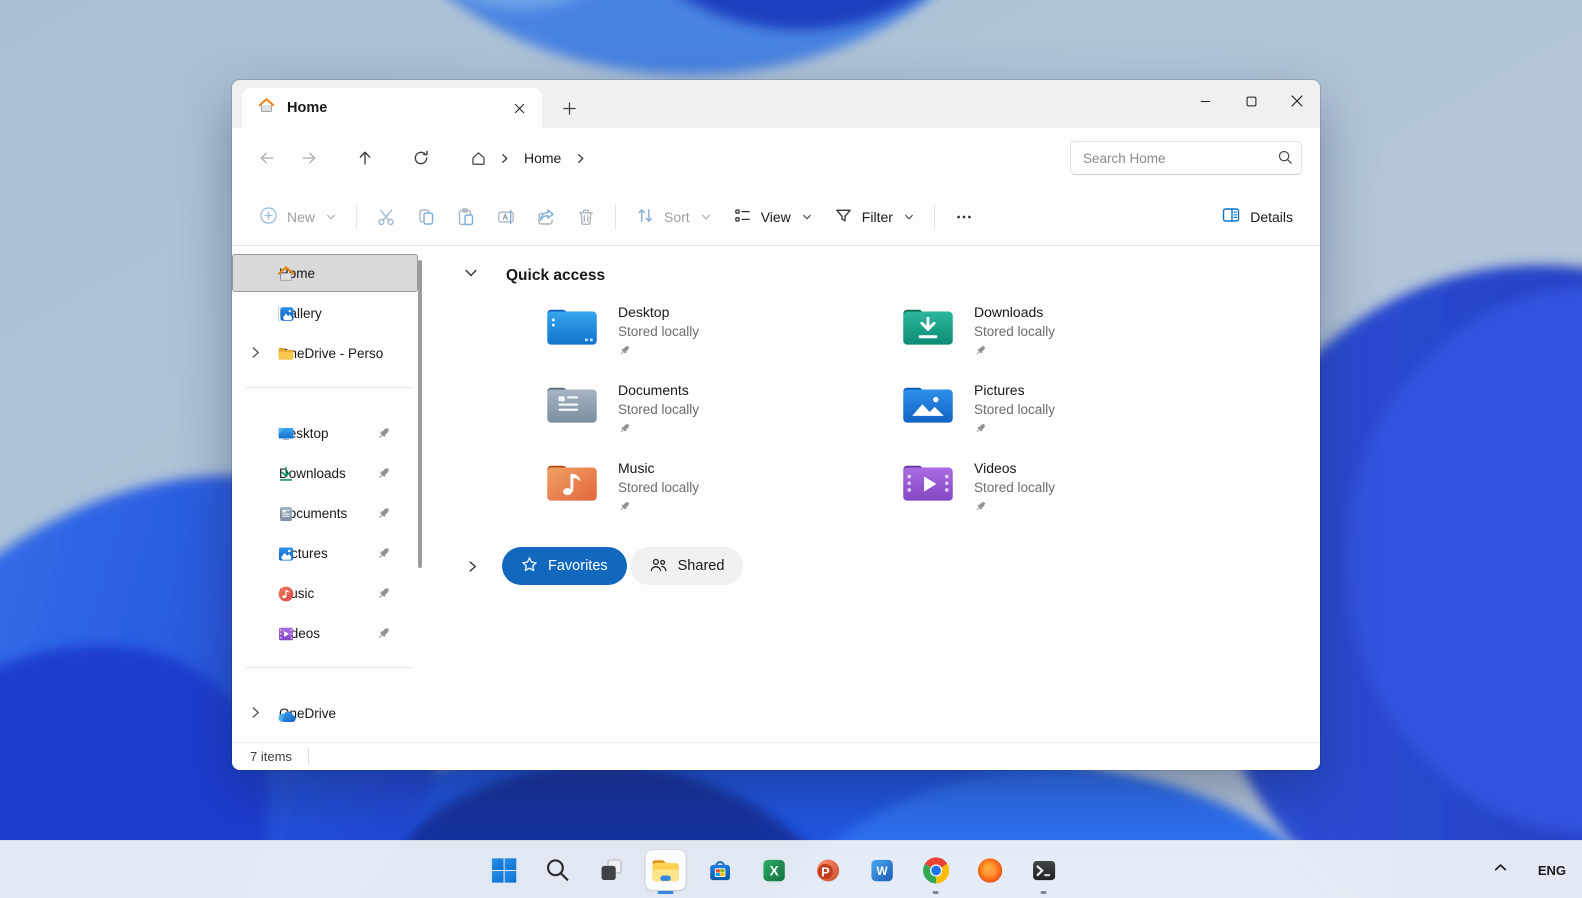  Describe the element at coordinates (1079, 332) in the screenshot. I see `tile-downloads: Downloads Stored locally` at that location.